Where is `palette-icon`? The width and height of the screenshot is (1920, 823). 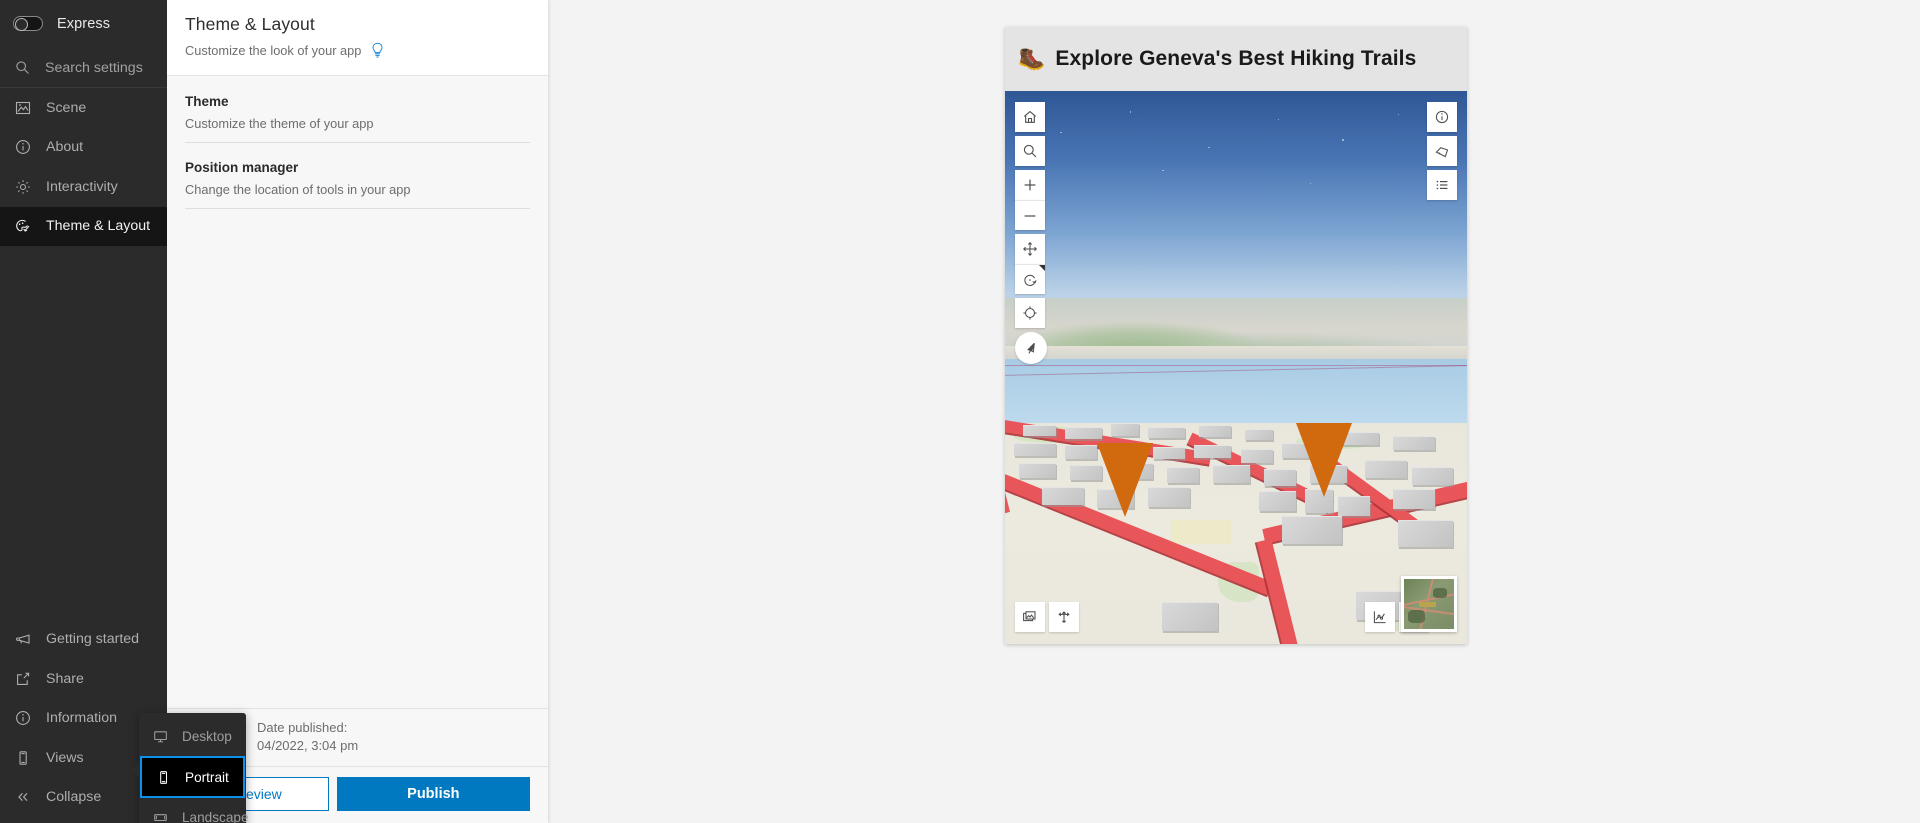
palette-icon is located at coordinates (22, 226).